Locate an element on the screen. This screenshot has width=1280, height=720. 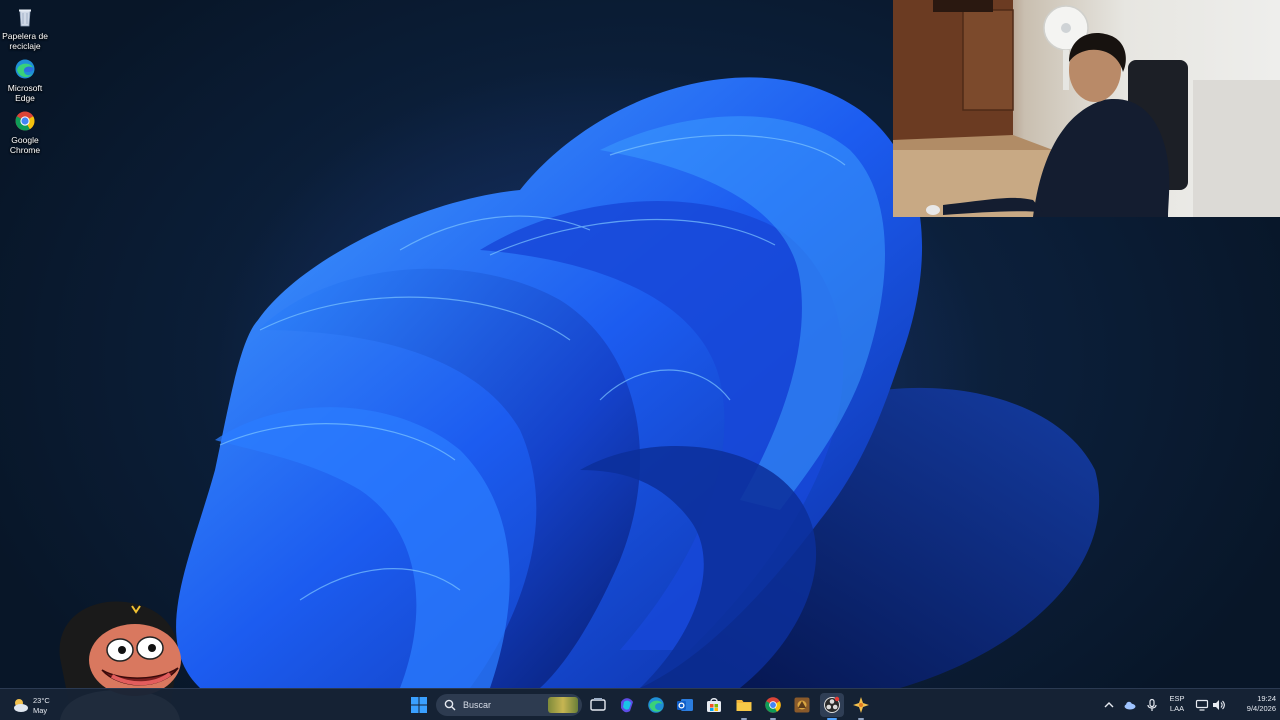
weather-cloud-icon is located at coordinates (21, 705).